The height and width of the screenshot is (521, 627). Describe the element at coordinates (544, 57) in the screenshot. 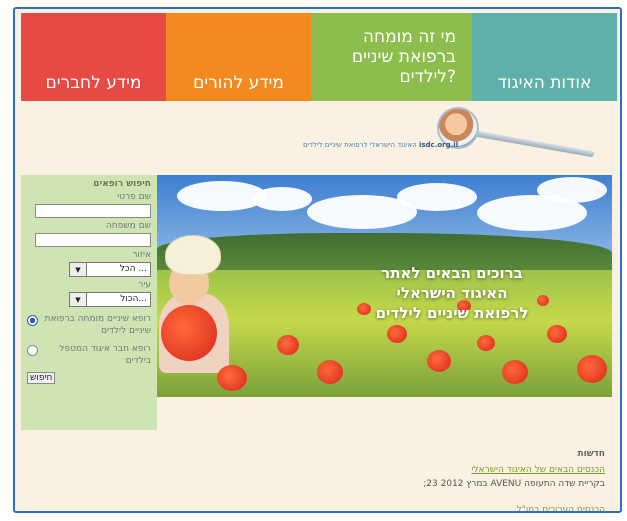

I see `nav-about: אודות האיגוד` at that location.